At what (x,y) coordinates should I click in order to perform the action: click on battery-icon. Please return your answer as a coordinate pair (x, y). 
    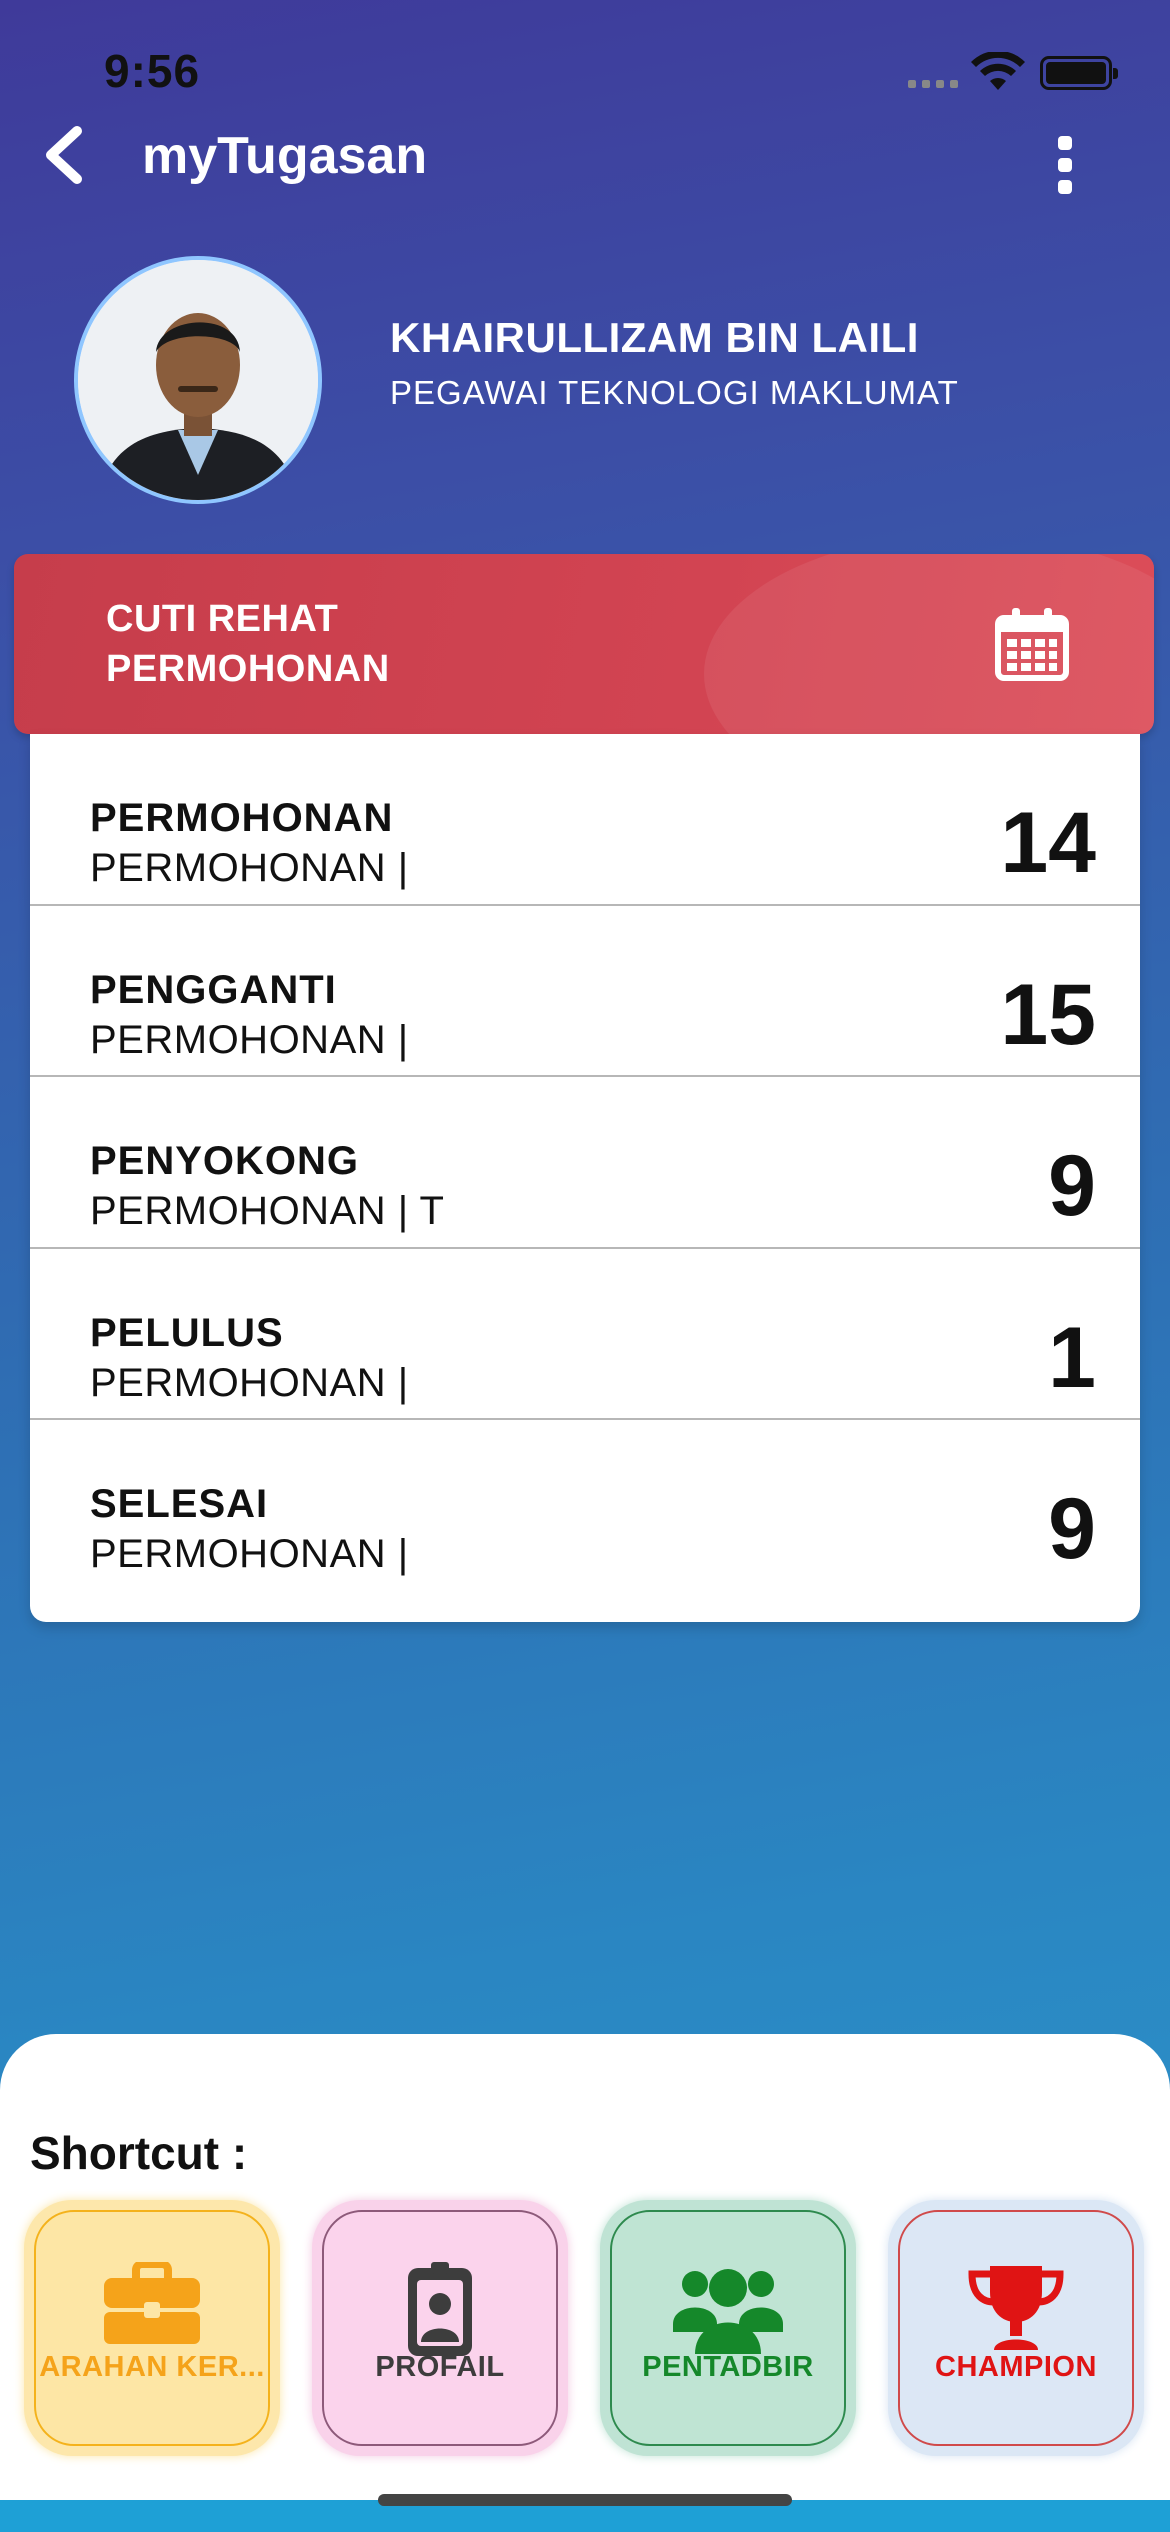
    Looking at the image, I should click on (1079, 73).